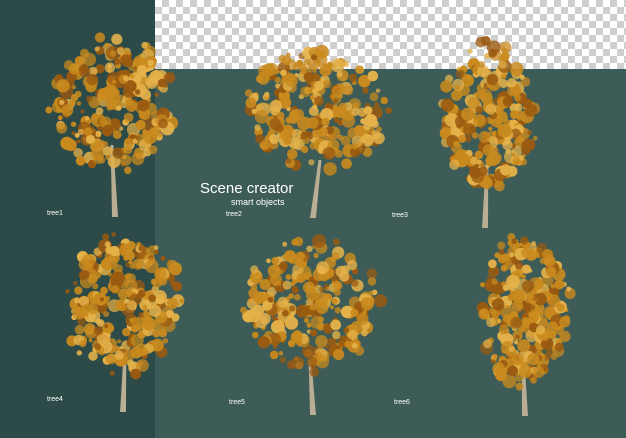  Describe the element at coordinates (55, 213) in the screenshot. I see `tree-1-label: tree1` at that location.